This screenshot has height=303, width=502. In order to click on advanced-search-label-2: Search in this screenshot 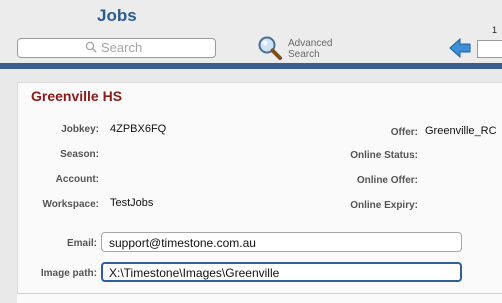, I will do `click(304, 54)`.